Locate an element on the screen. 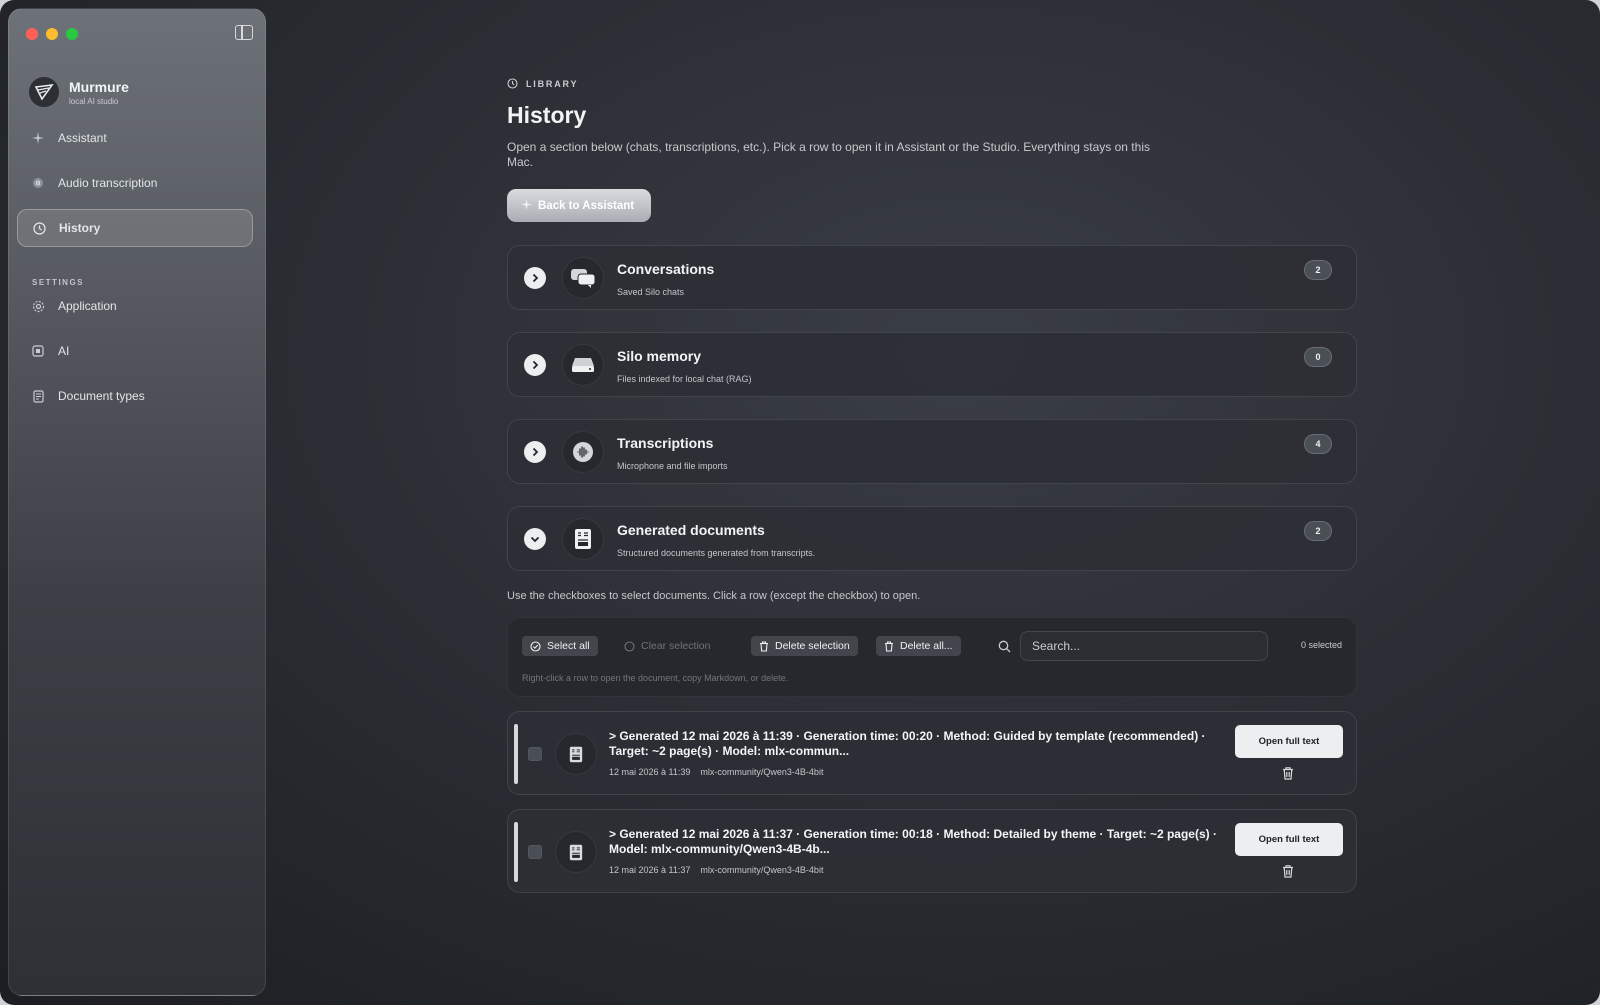 Image resolution: width=1600 pixels, height=1005 pixels. section-subtitle: Microphone and file imports is located at coordinates (672, 466).